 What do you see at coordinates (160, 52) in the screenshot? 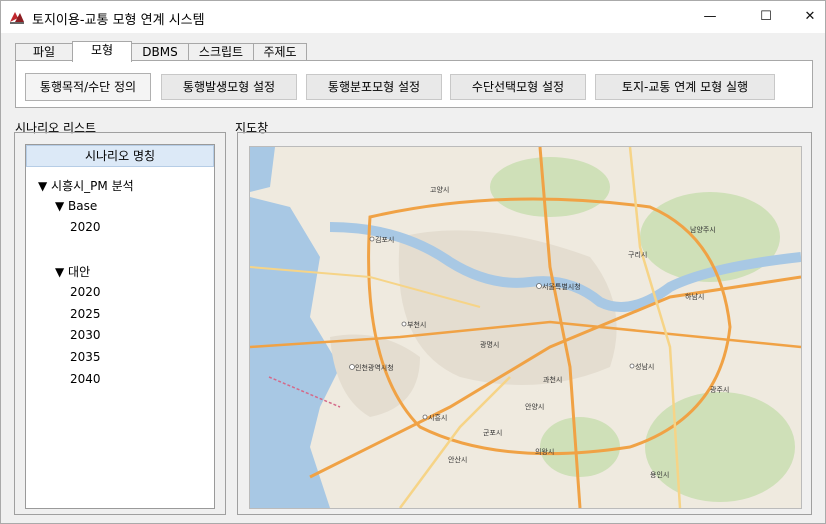
I see `tab-dbms: DBMS` at bounding box center [160, 52].